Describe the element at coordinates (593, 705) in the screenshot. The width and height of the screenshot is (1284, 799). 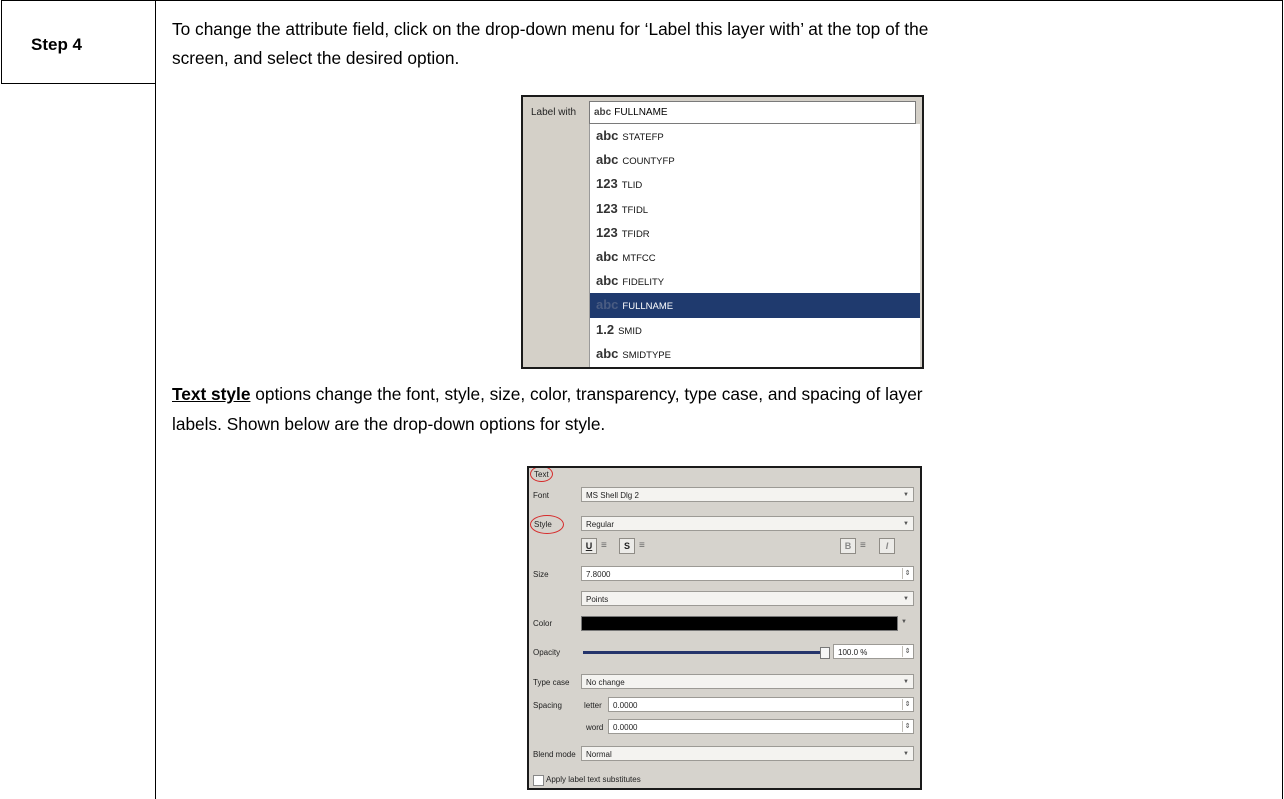
I see `letter-label: letter` at that location.